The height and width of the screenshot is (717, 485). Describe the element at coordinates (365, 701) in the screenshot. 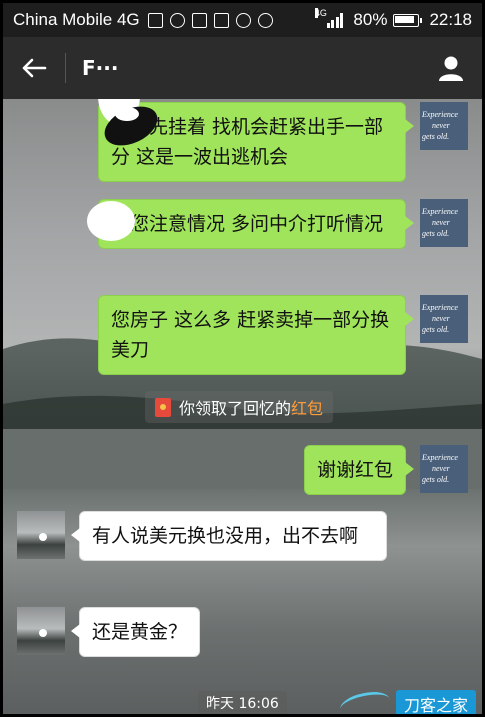

I see `watermark-swoosh-icon` at that location.